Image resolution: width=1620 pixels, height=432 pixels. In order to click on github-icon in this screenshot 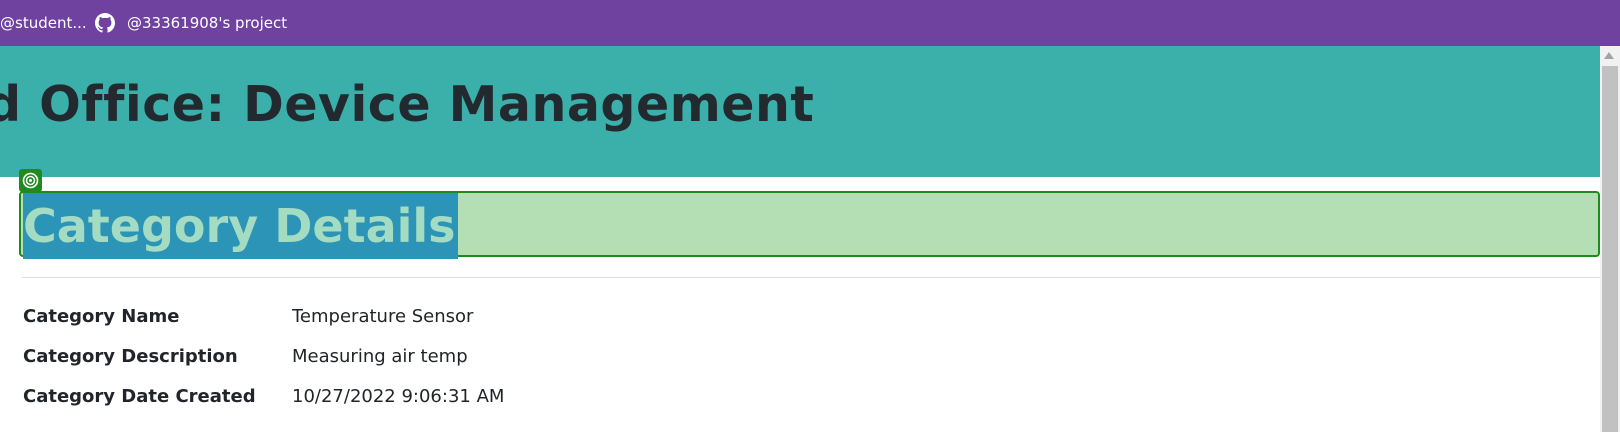, I will do `click(105, 23)`.